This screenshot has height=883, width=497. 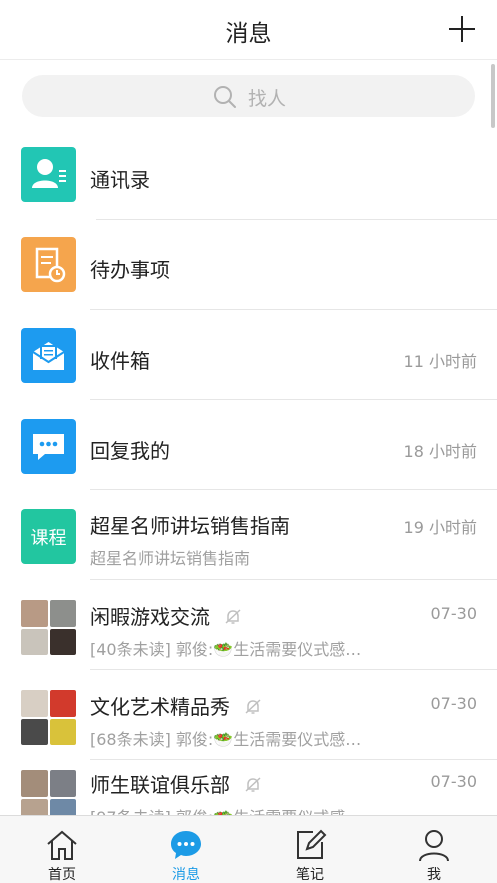 I want to click on search-input: 找人, so click(x=248, y=96).